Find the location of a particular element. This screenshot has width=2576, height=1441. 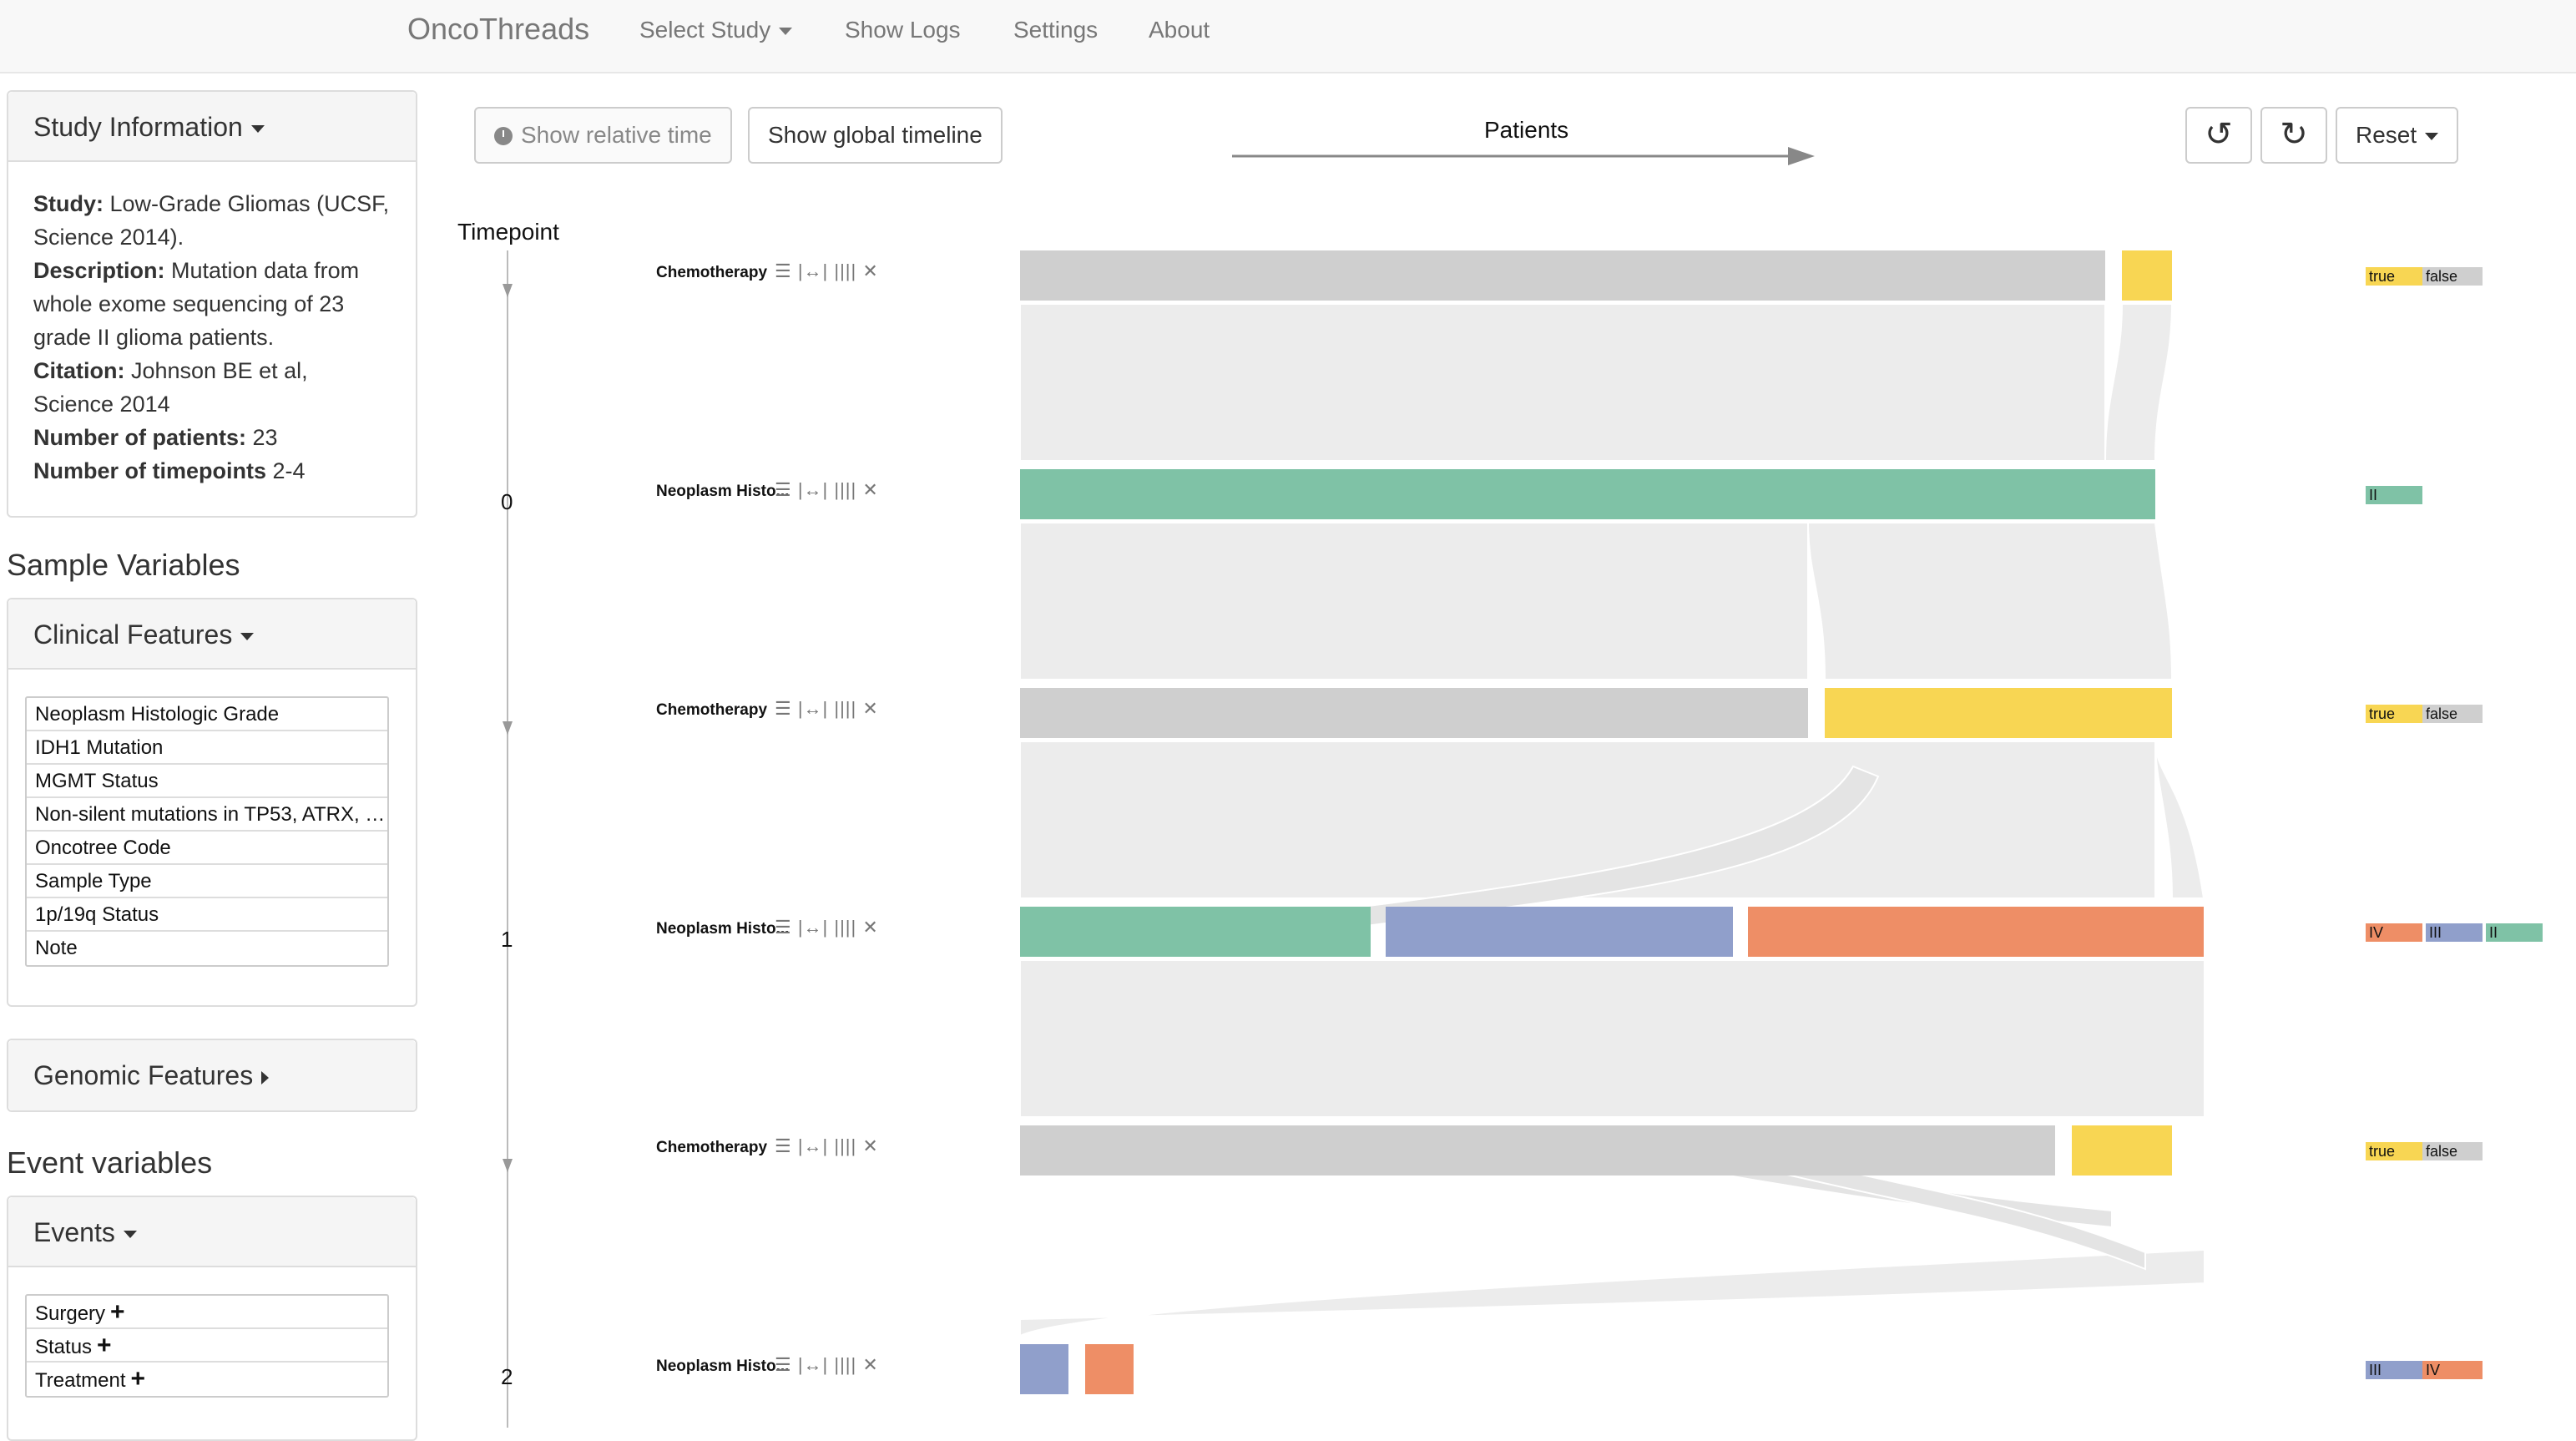

show-relative-time-button: Show relative time is located at coordinates (603, 135).